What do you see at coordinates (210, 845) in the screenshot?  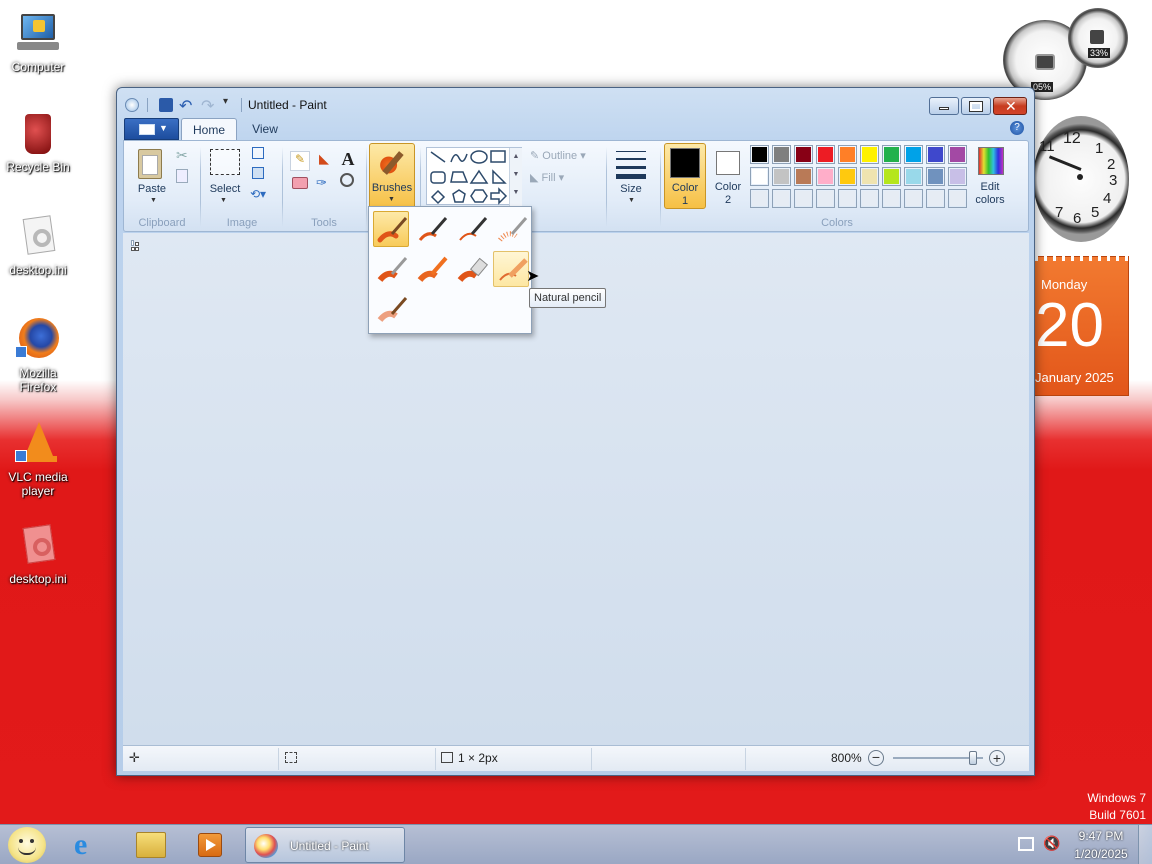 I see `taskbar-media-player` at bounding box center [210, 845].